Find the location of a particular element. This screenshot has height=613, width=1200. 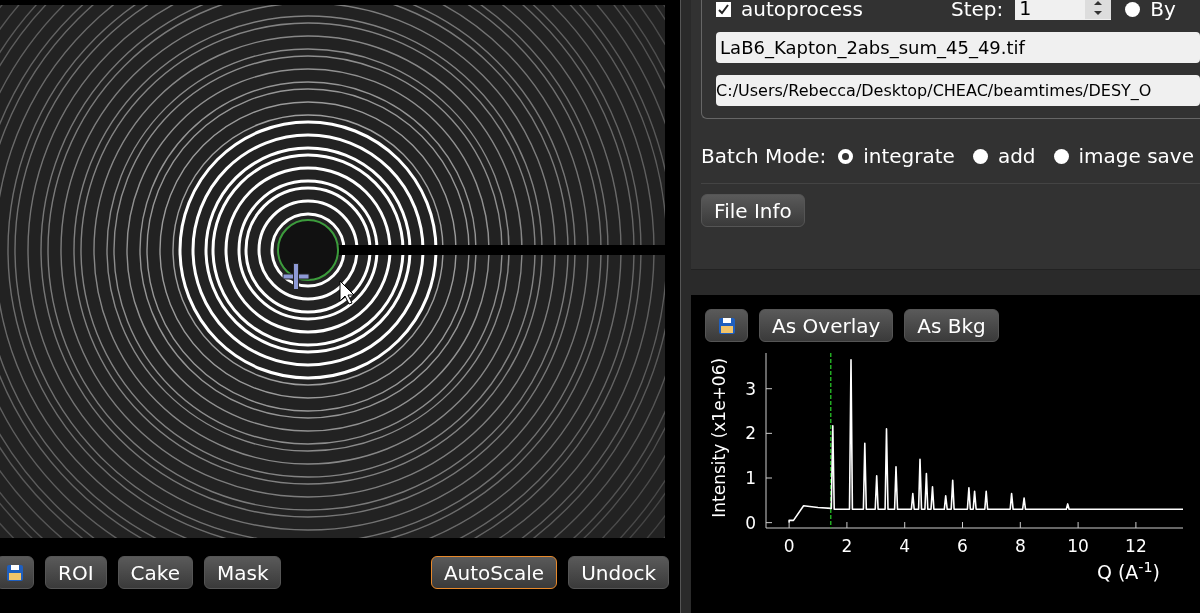

y-tick-label: 3 is located at coordinates (751, 388).